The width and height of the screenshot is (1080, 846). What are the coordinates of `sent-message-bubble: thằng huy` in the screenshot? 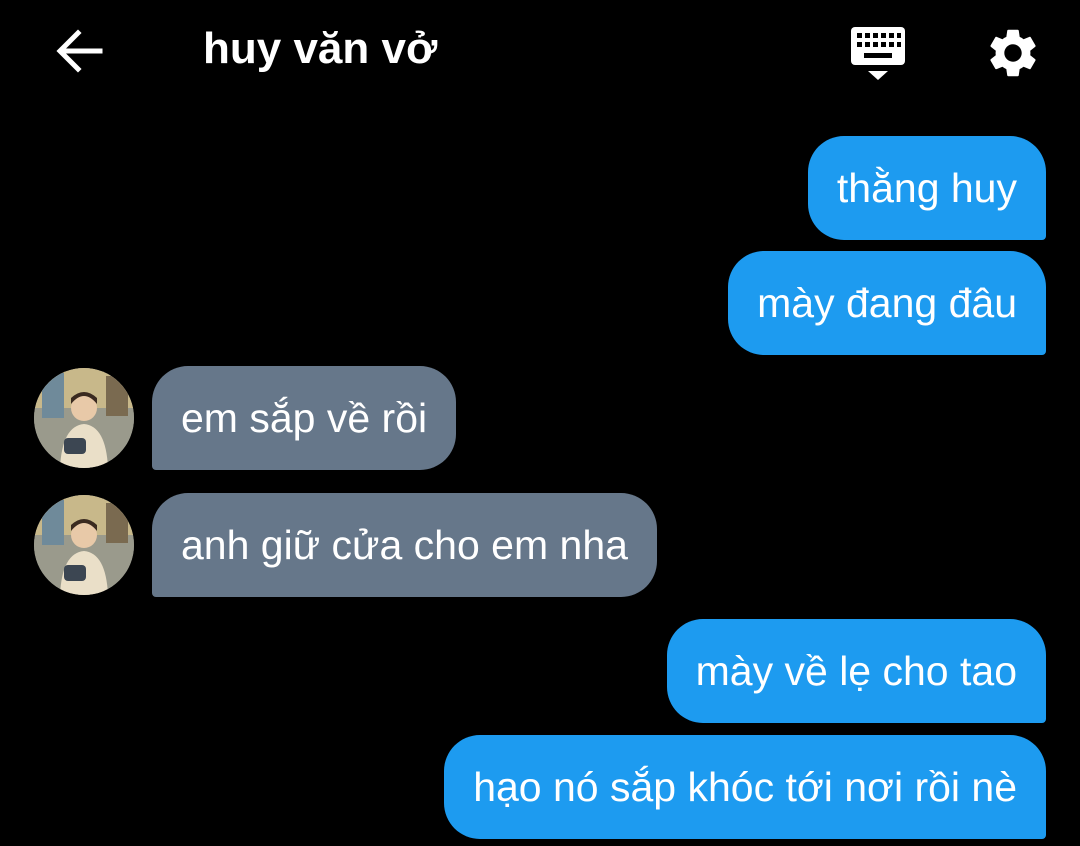 It's located at (926, 188).